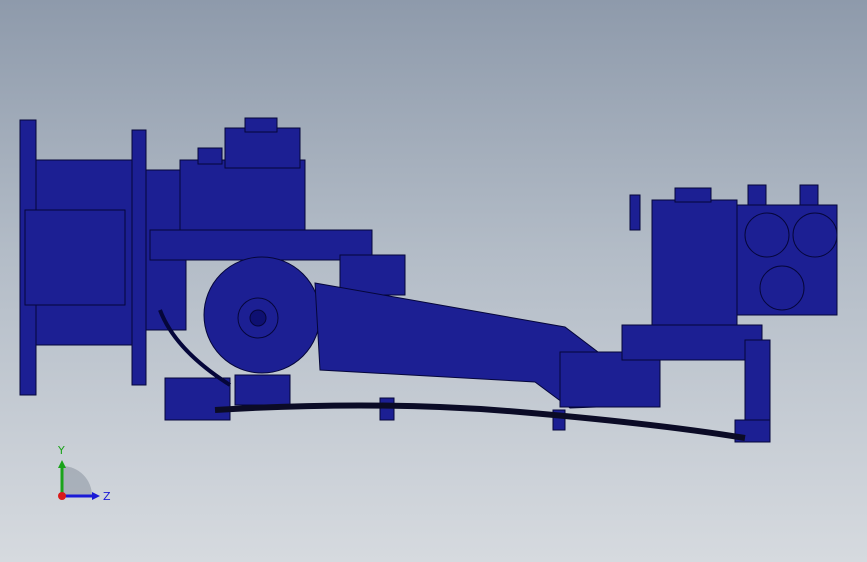 This screenshot has height=562, width=867. I want to click on lower-bracket, so click(197, 399).